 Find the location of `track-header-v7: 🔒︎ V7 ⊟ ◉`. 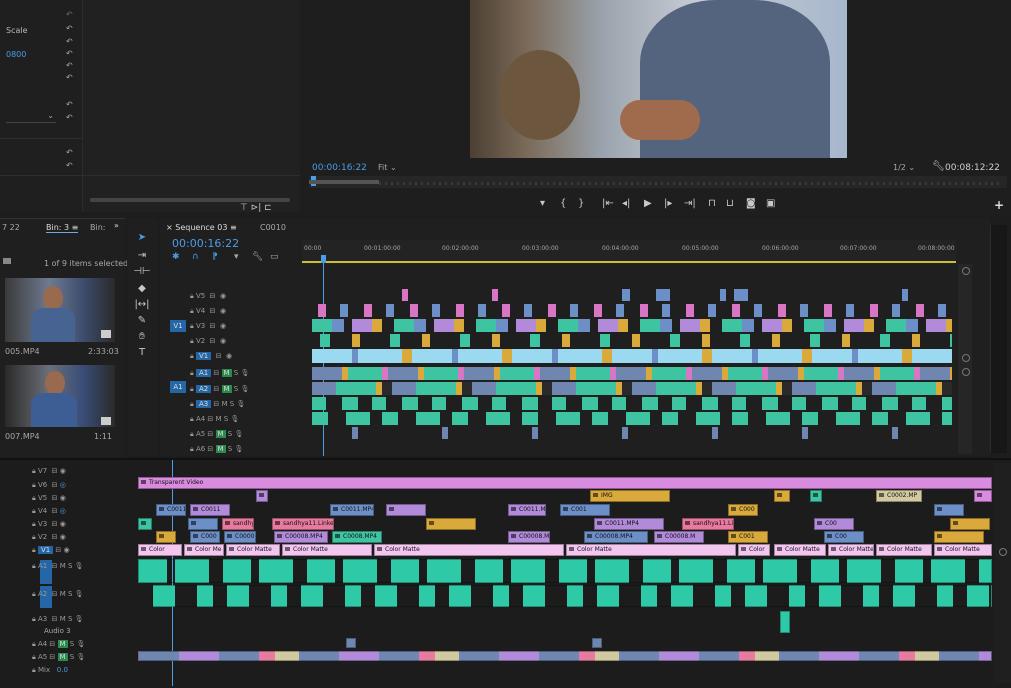

track-header-v7: 🔒︎ V7 ⊟ ◉ is located at coordinates (49, 471).